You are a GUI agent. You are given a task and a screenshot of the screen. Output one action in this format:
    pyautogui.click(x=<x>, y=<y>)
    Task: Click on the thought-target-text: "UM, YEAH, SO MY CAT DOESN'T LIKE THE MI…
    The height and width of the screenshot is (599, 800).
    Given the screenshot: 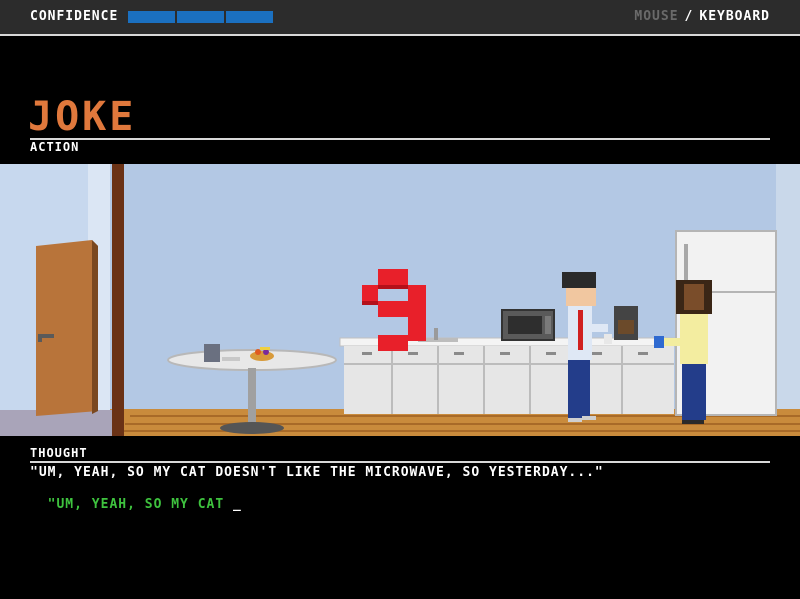 What is the action you would take?
    pyautogui.click(x=317, y=472)
    